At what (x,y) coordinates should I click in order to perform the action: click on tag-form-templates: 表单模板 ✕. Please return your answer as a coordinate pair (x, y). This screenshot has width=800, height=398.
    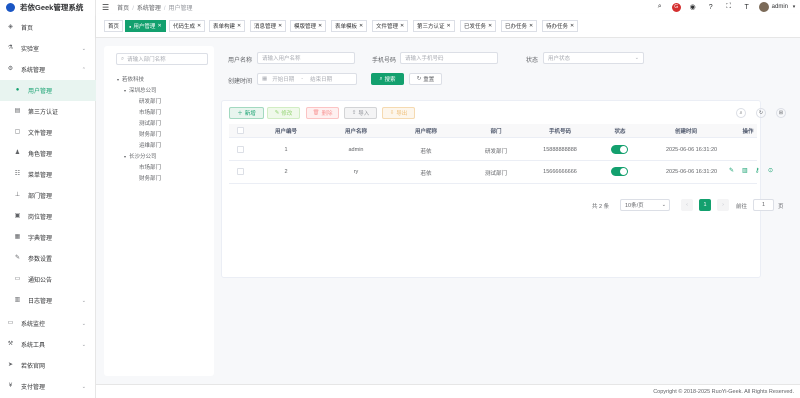
    Looking at the image, I should click on (349, 26).